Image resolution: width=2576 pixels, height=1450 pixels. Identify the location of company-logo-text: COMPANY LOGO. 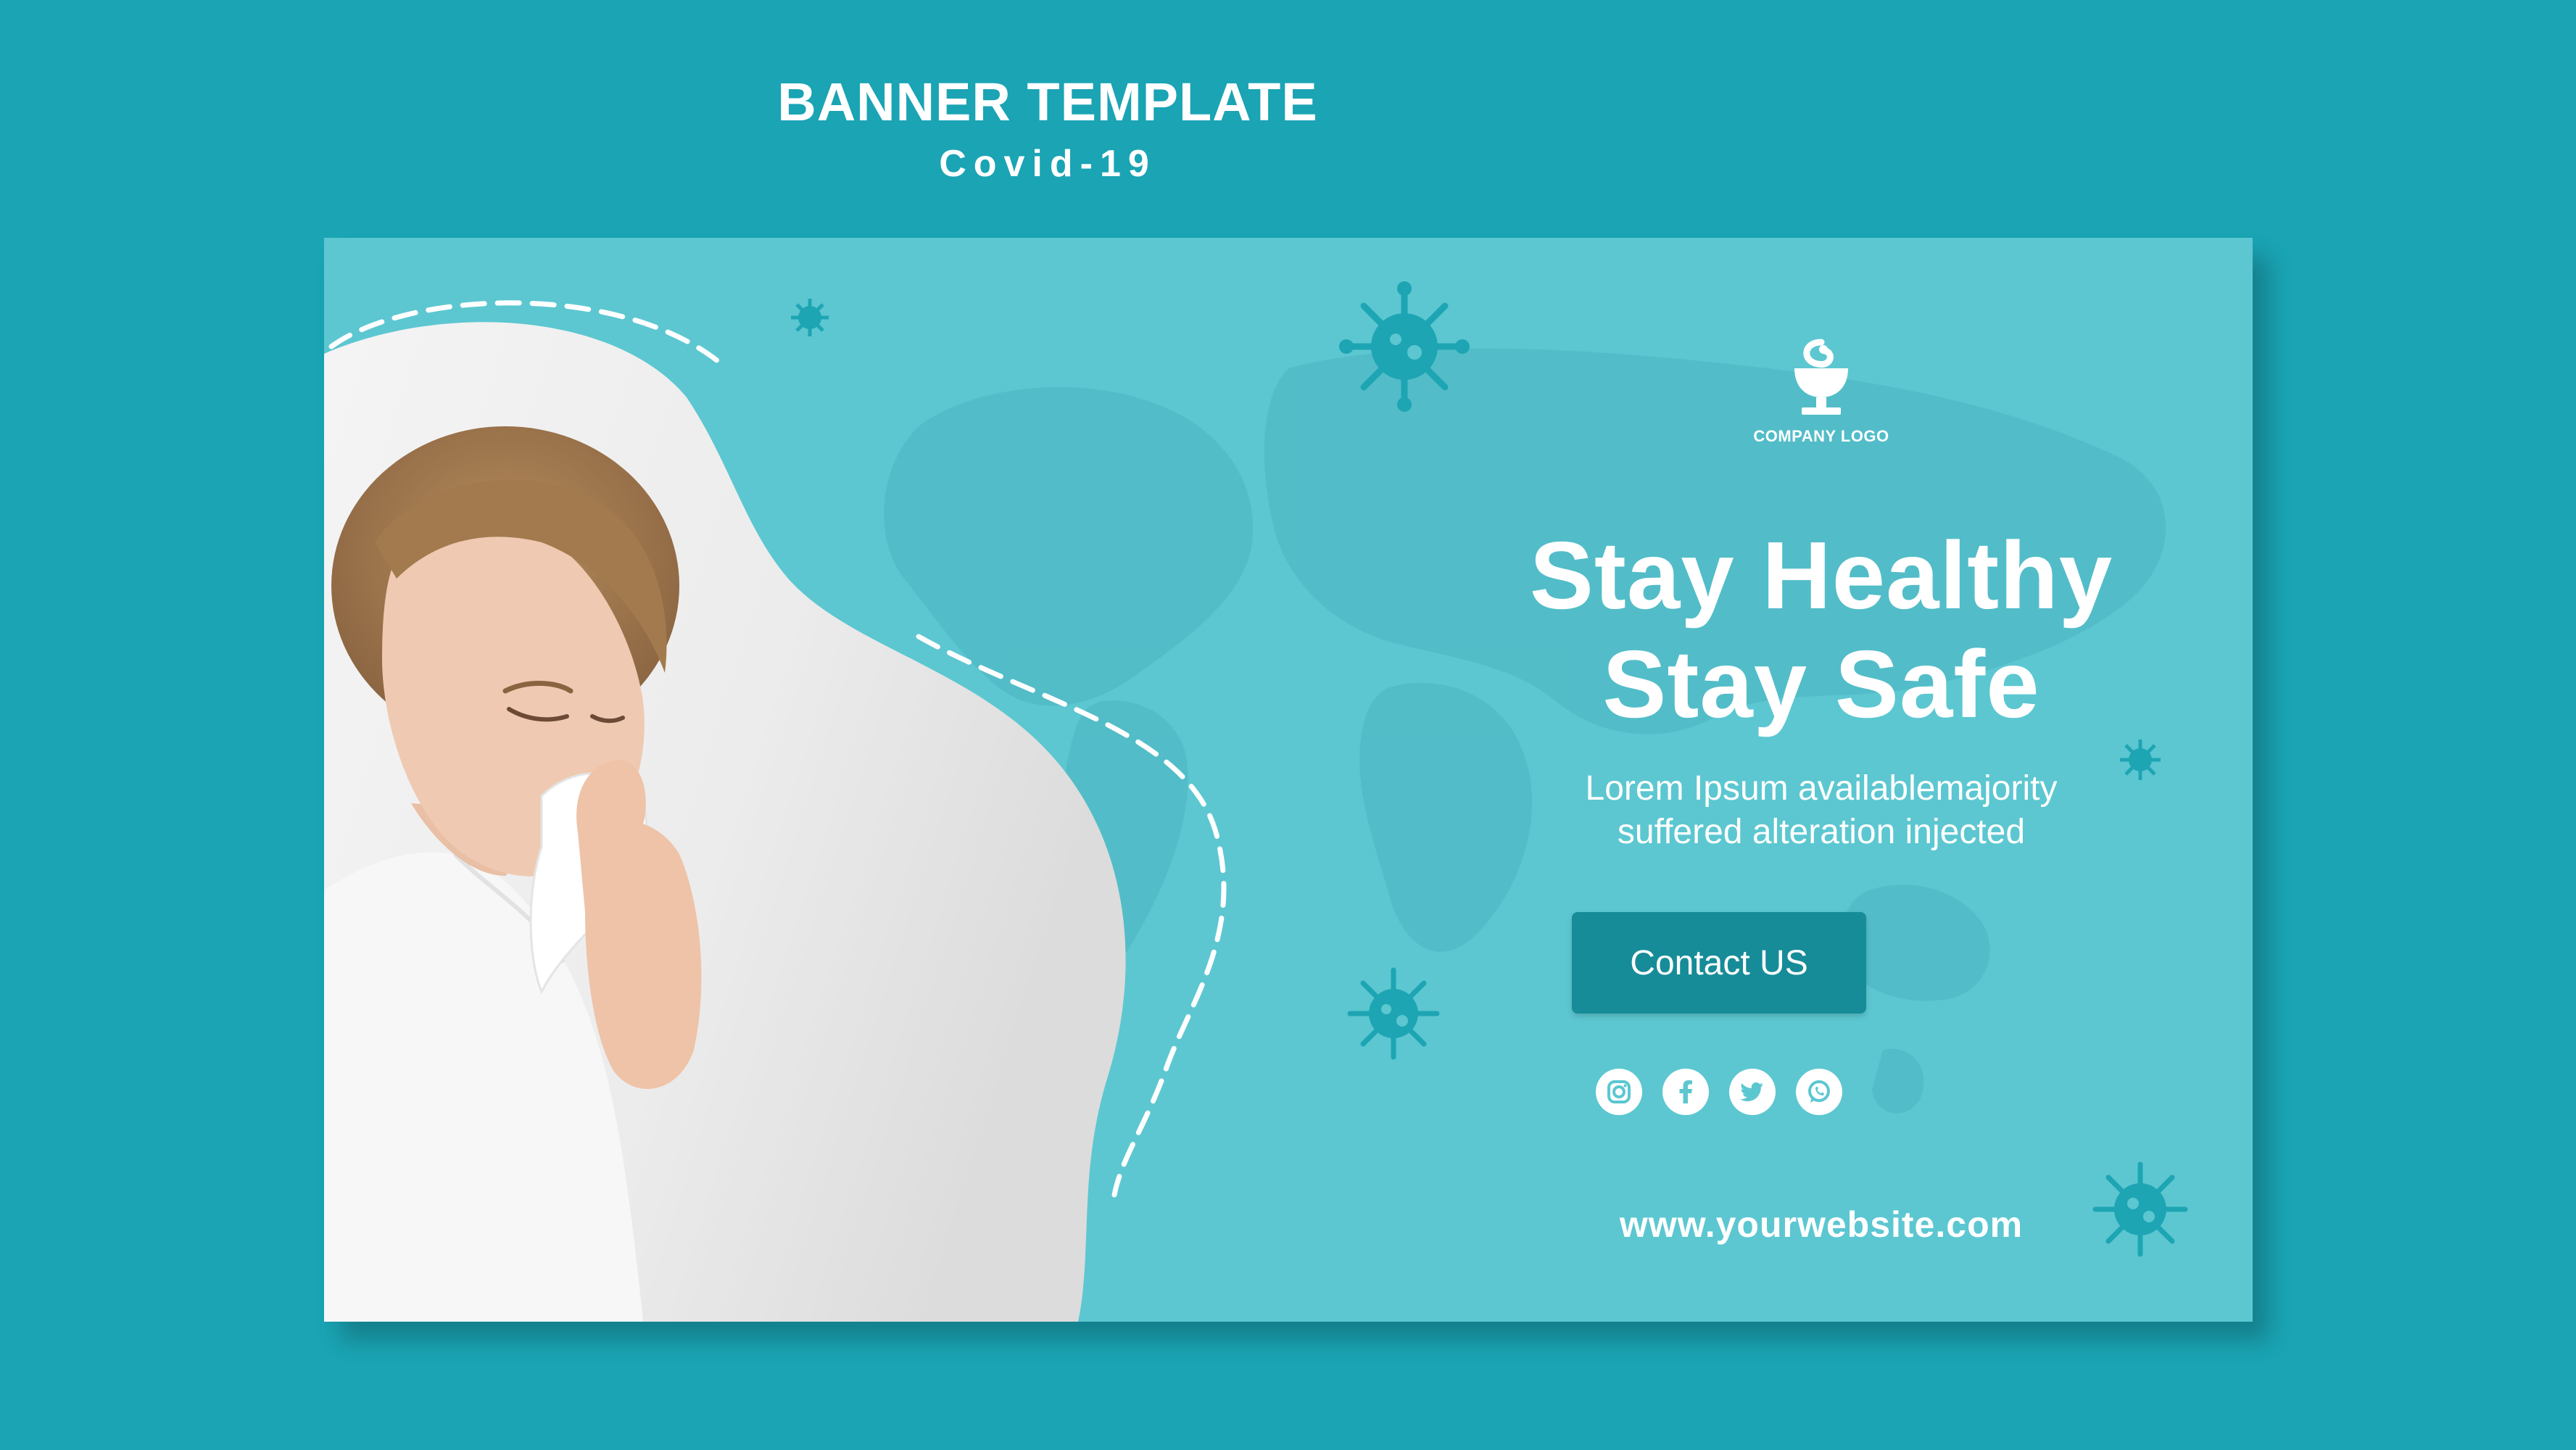
(1821, 436).